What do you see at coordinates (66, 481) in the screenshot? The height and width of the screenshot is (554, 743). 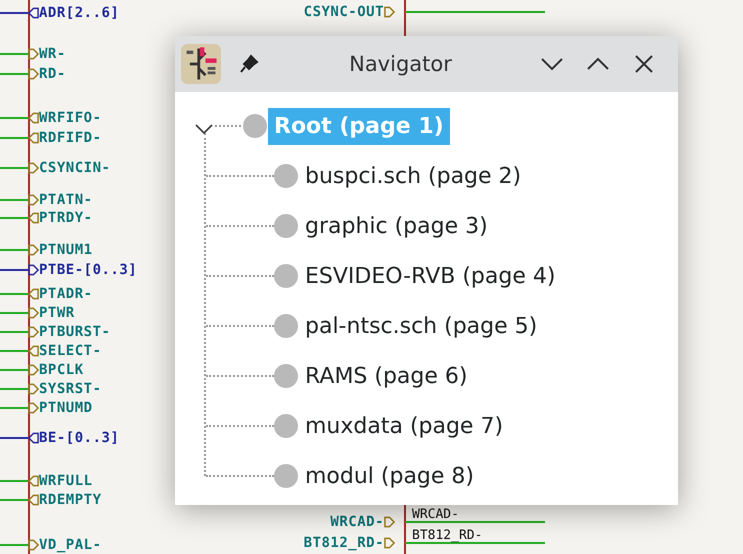 I see `net-label: WRFULL` at bounding box center [66, 481].